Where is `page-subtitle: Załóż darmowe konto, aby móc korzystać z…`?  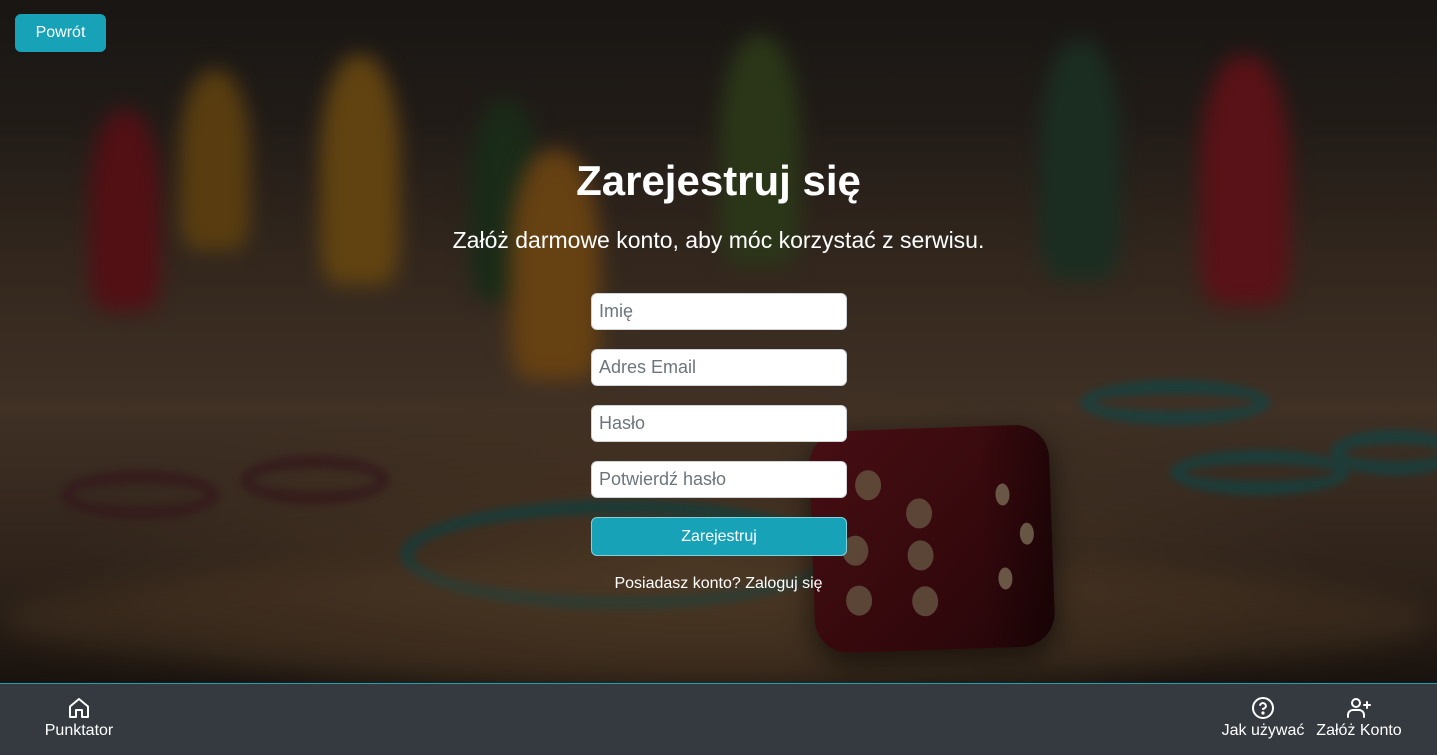
page-subtitle: Załóż darmowe konto, aby móc korzystać z… is located at coordinates (718, 240).